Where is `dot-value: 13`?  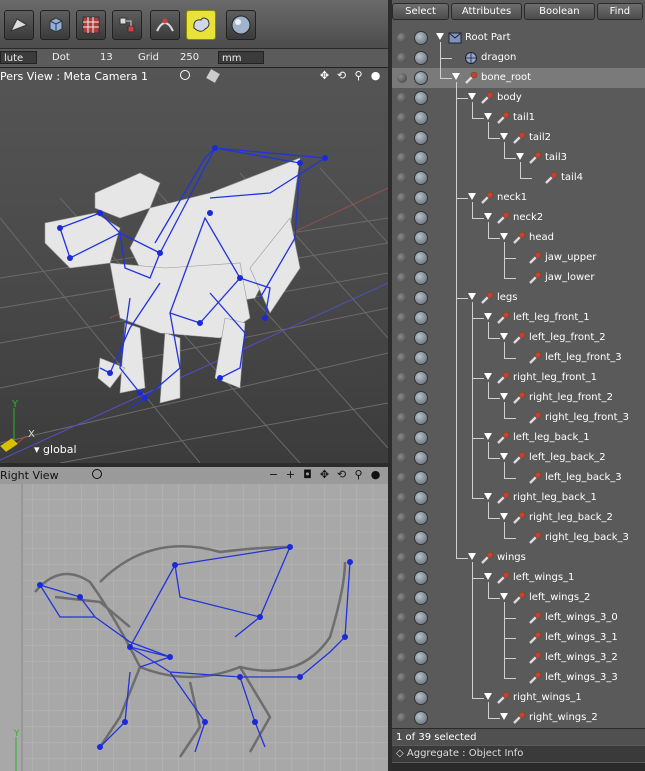
dot-value: 13 is located at coordinates (106, 58).